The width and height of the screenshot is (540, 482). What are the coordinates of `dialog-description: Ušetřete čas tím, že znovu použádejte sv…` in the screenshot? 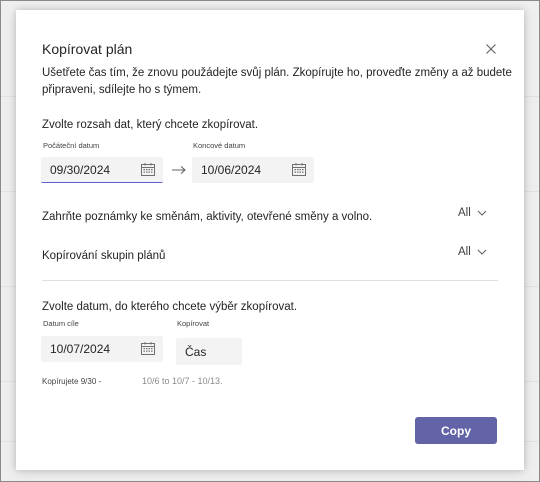 It's located at (277, 81).